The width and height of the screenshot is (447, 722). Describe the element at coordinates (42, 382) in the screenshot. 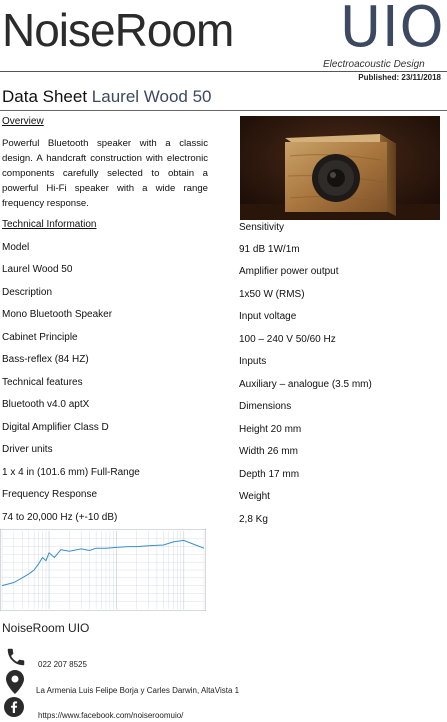

I see `spec-label-features: Technical features` at that location.